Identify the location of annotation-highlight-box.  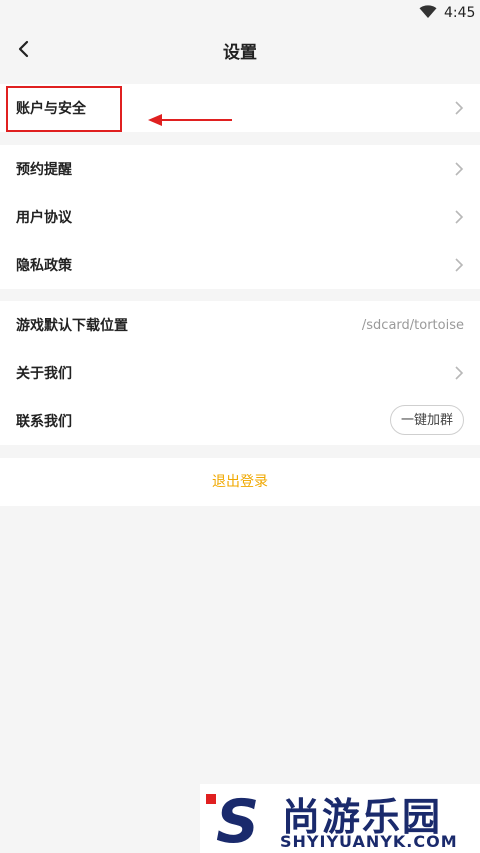
(64, 109).